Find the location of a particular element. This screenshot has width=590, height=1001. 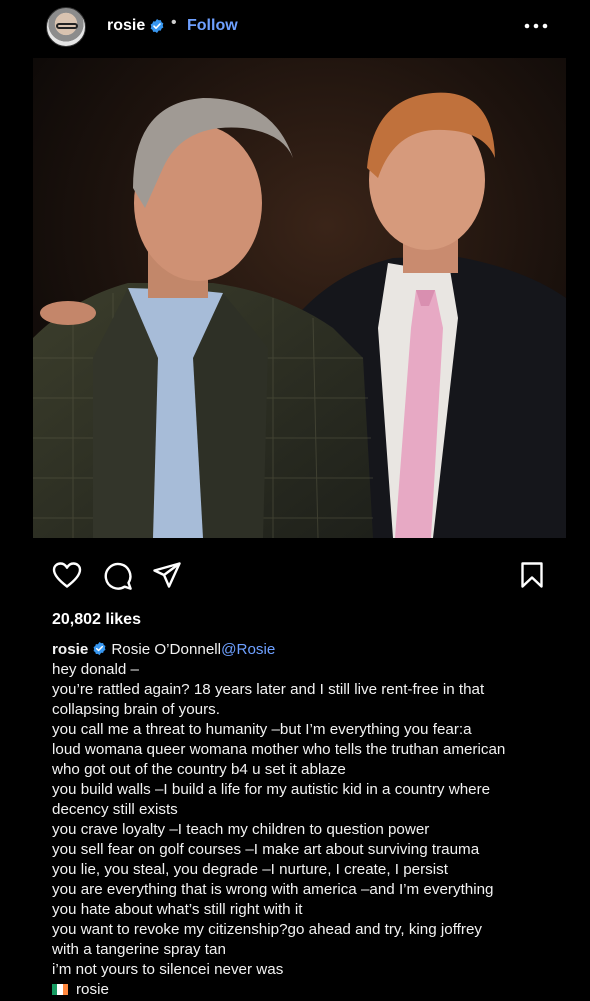

caption-username: rosie is located at coordinates (70, 649).